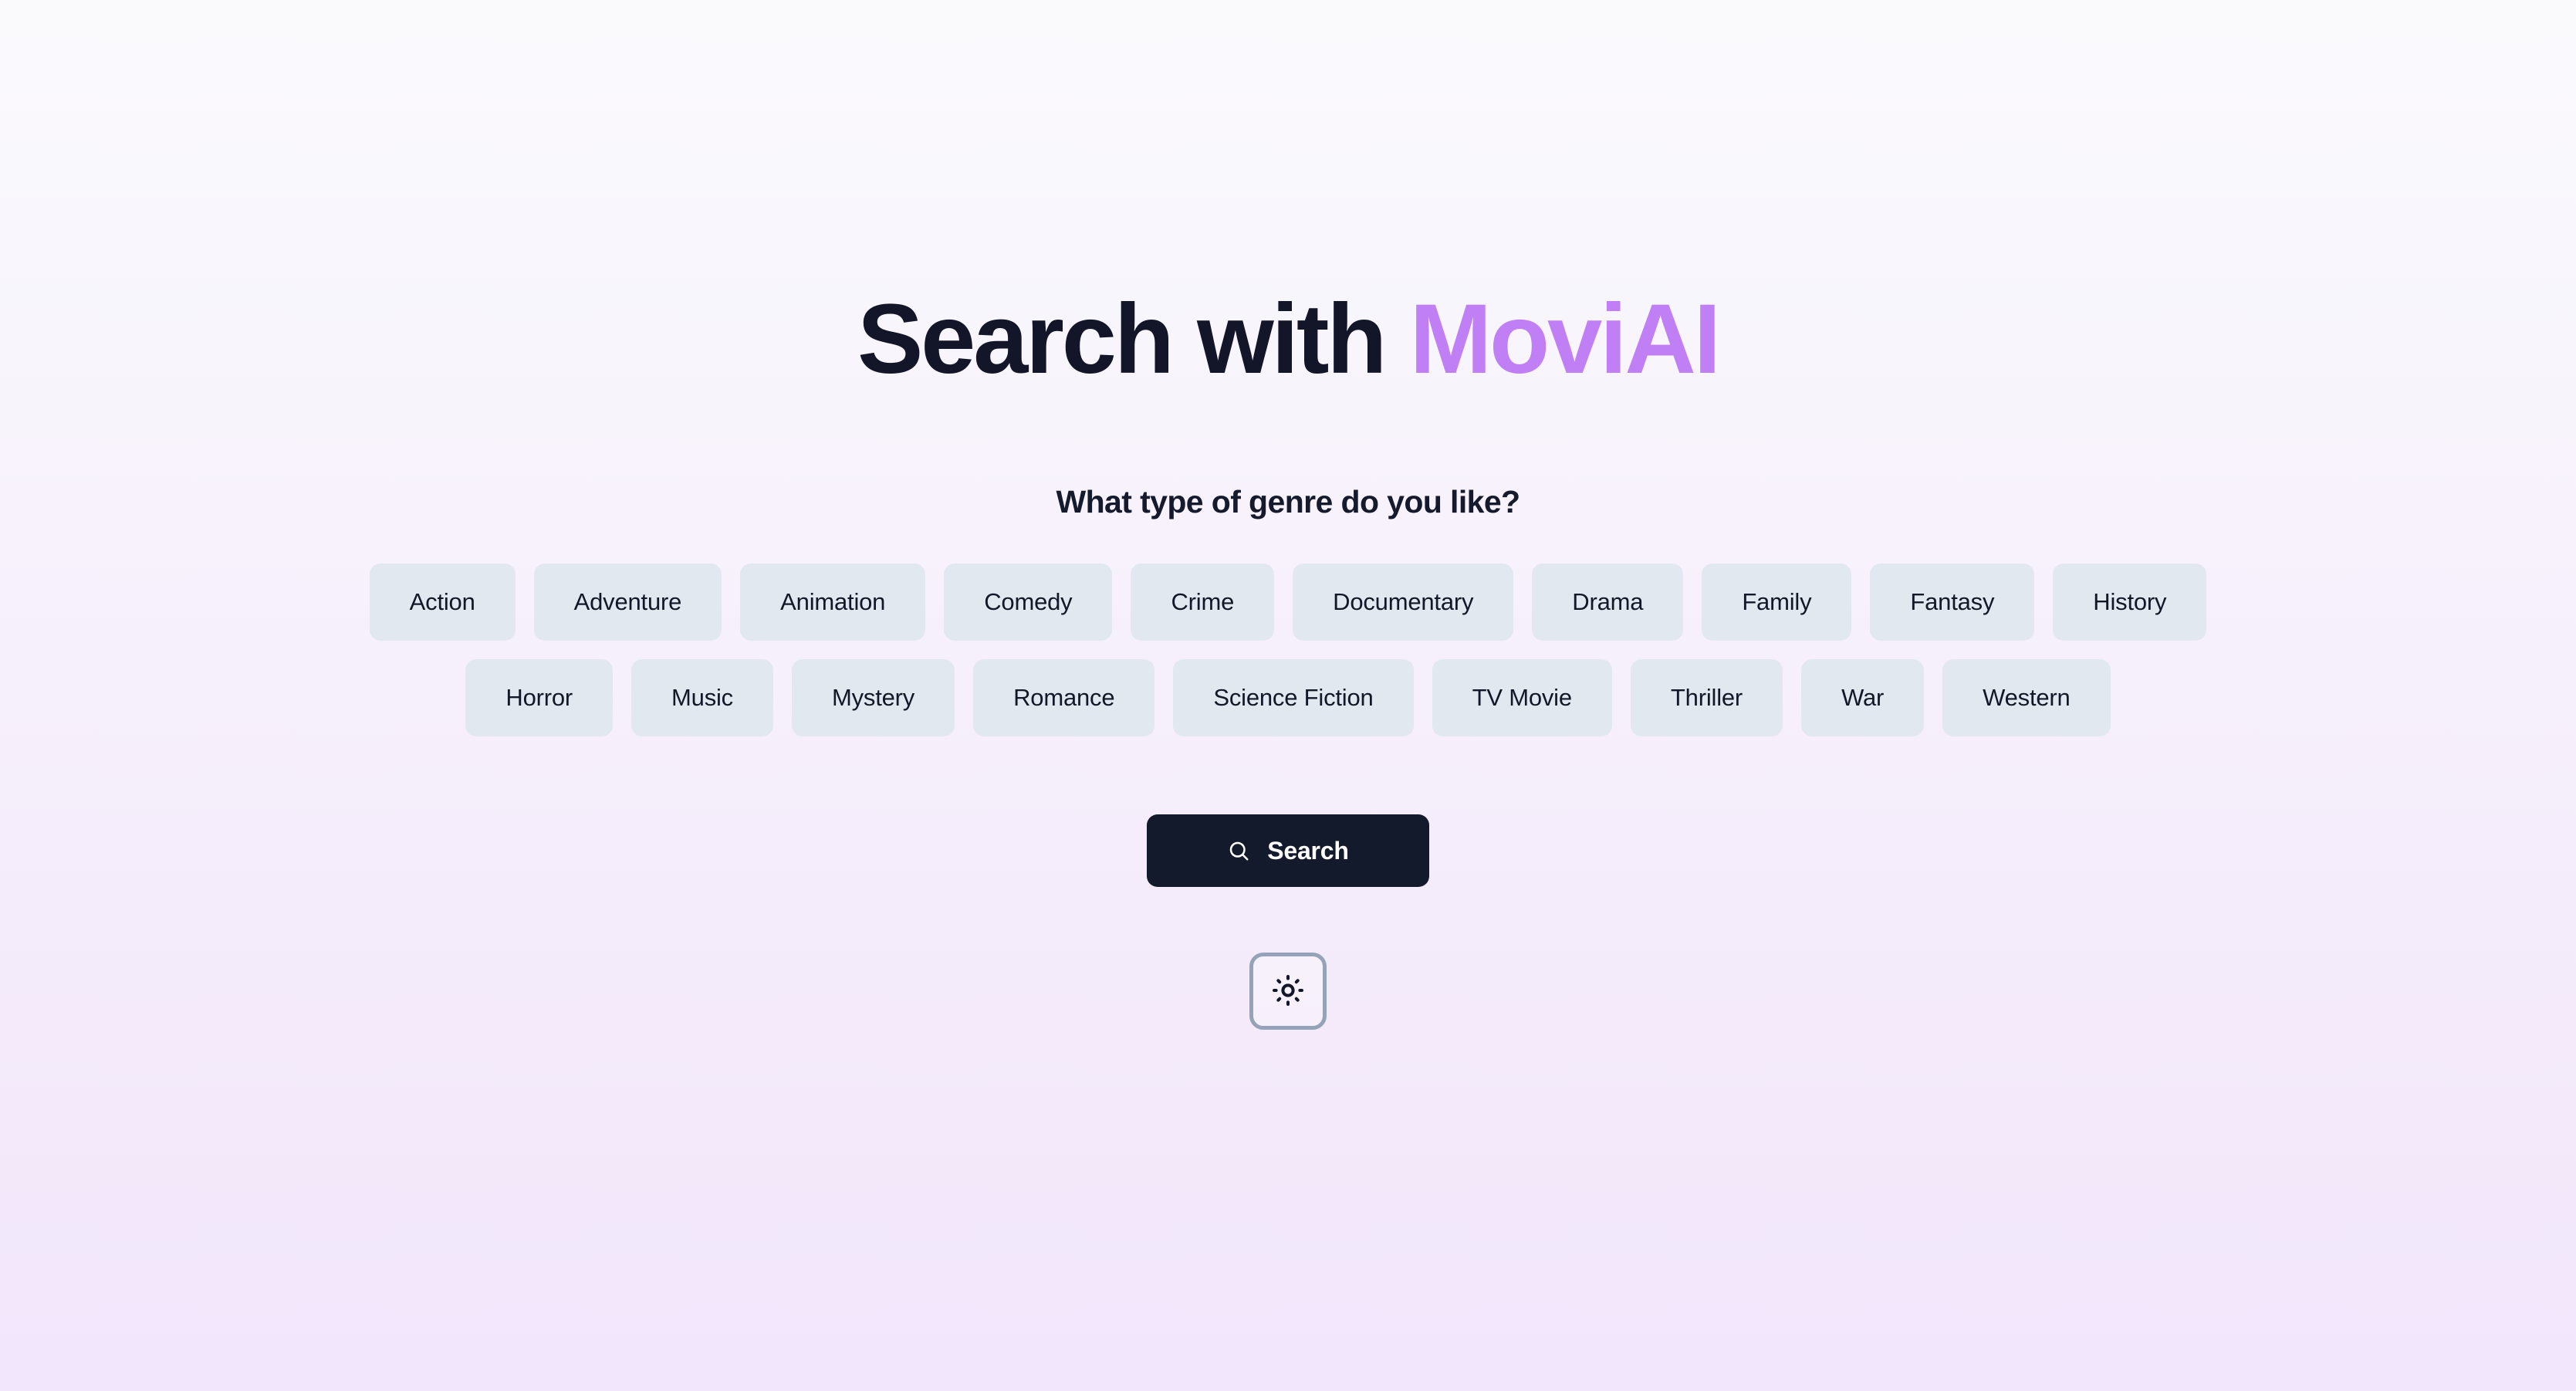  I want to click on genre-chip-label: Documentary, so click(1403, 601).